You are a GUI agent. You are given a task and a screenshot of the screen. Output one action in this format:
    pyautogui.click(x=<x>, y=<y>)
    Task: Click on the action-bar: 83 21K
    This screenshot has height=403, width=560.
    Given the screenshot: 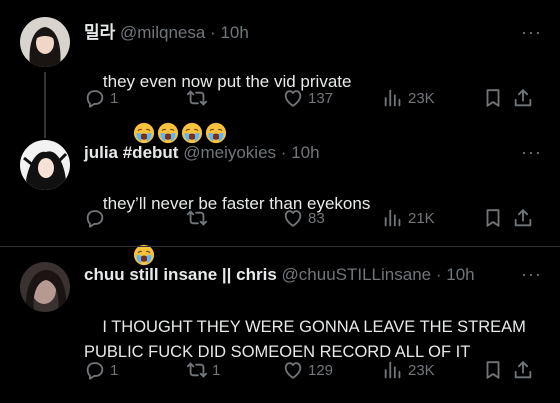 What is the action you would take?
    pyautogui.click(x=314, y=218)
    